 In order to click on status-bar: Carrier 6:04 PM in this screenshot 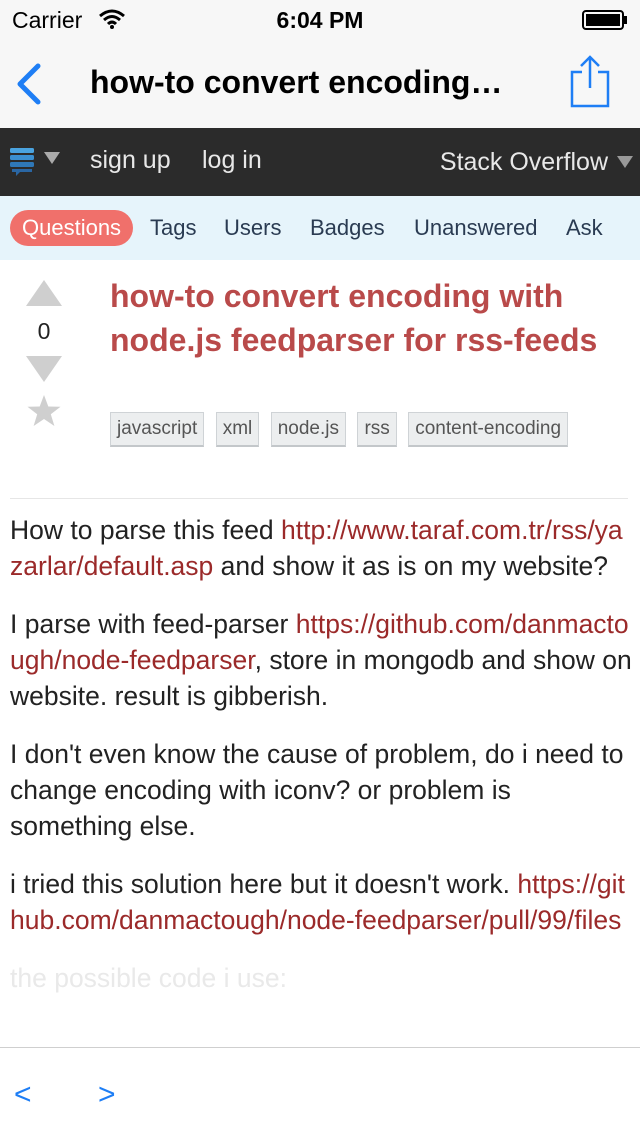, I will do `click(320, 20)`.